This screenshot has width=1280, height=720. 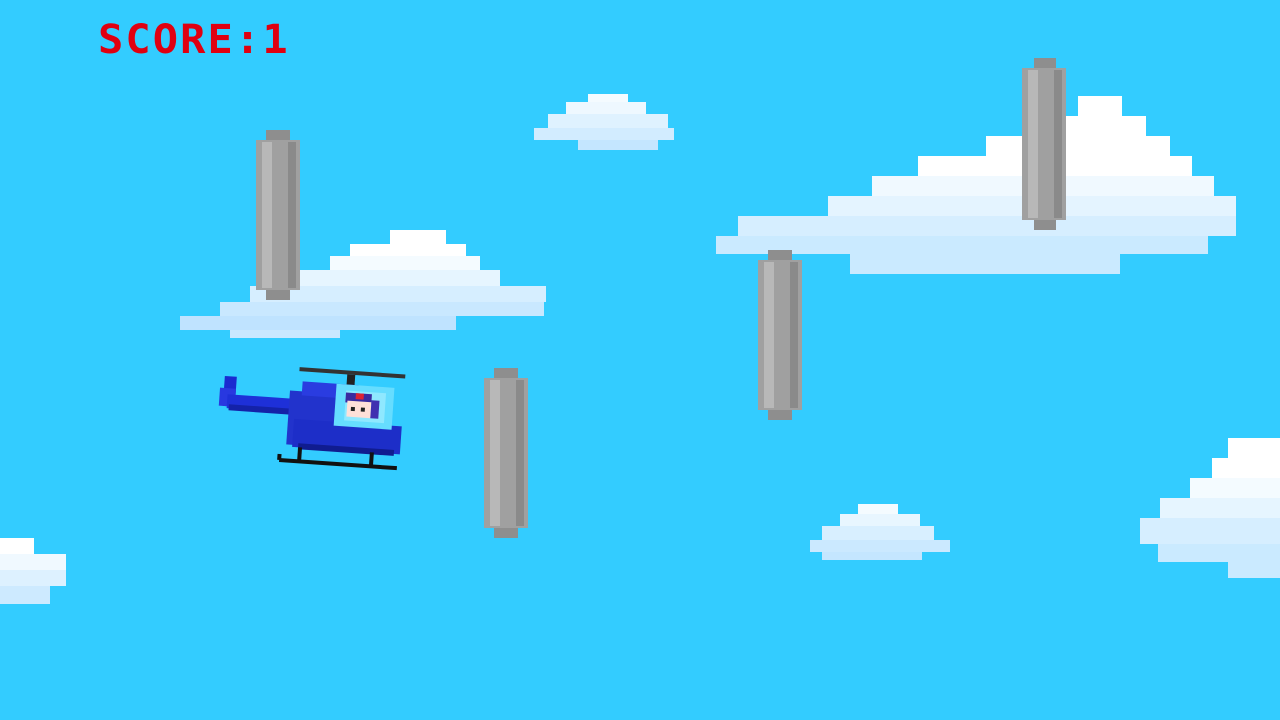 What do you see at coordinates (194, 40) in the screenshot?
I see `score-label: SCORE:1` at bounding box center [194, 40].